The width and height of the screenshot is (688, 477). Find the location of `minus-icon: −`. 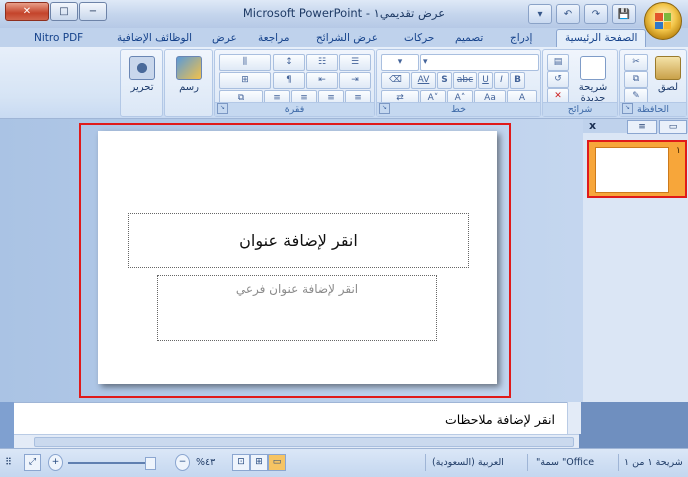

minus-icon: − is located at coordinates (182, 462).